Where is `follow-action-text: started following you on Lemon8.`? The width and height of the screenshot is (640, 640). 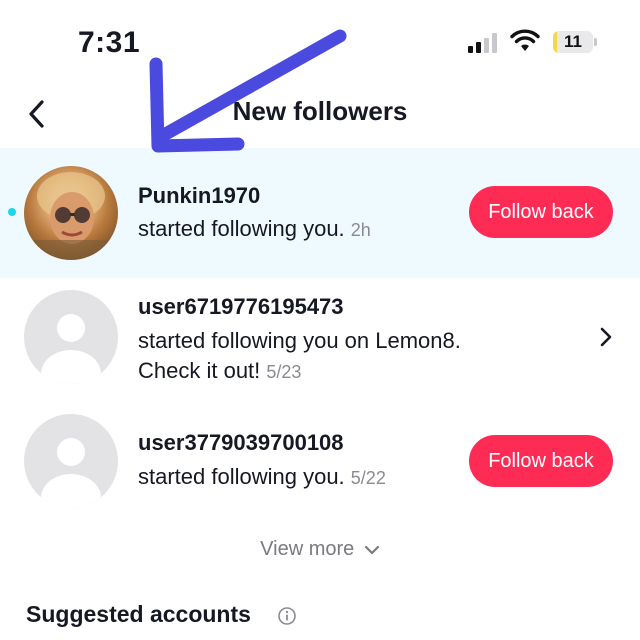
follow-action-text: started following you on Lemon8. is located at coordinates (299, 340).